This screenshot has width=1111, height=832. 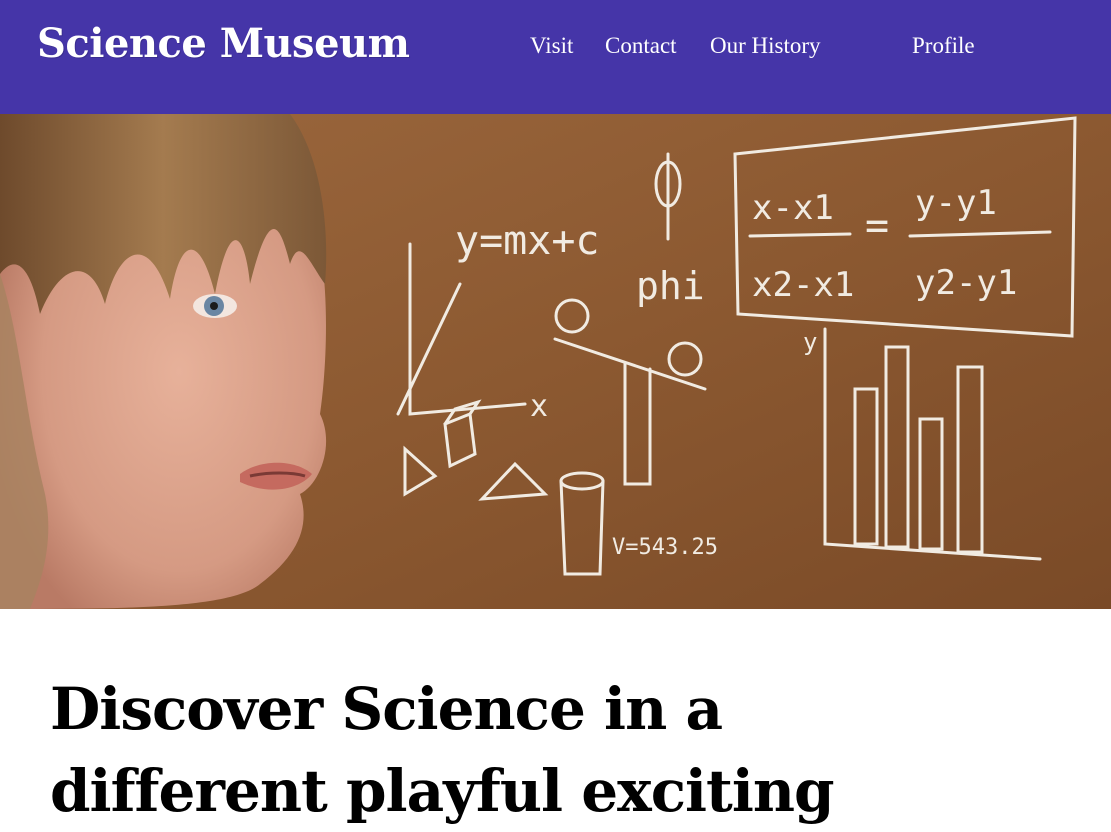 What do you see at coordinates (765, 46) in the screenshot?
I see `nav-link-our-history: Our History` at bounding box center [765, 46].